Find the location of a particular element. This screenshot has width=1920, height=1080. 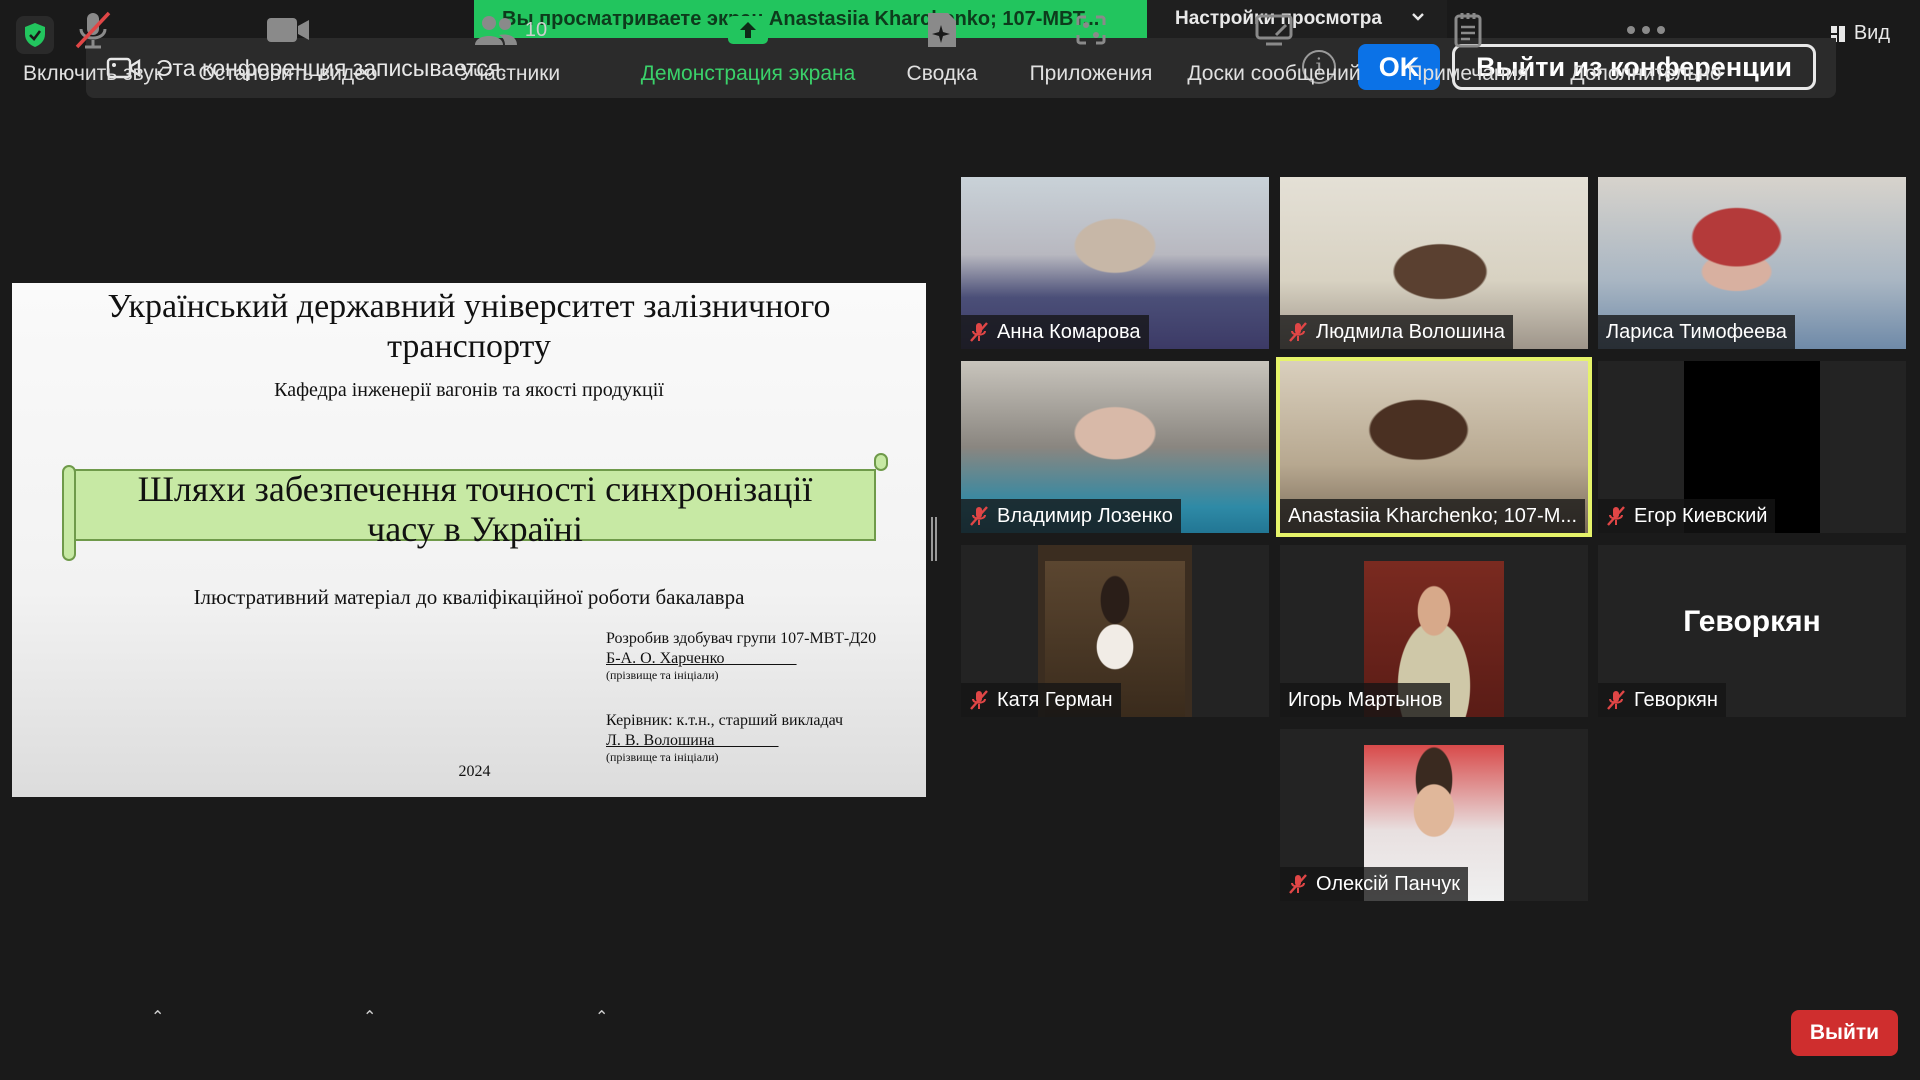

unmute-button: Включить звук is located at coordinates (93, 52).